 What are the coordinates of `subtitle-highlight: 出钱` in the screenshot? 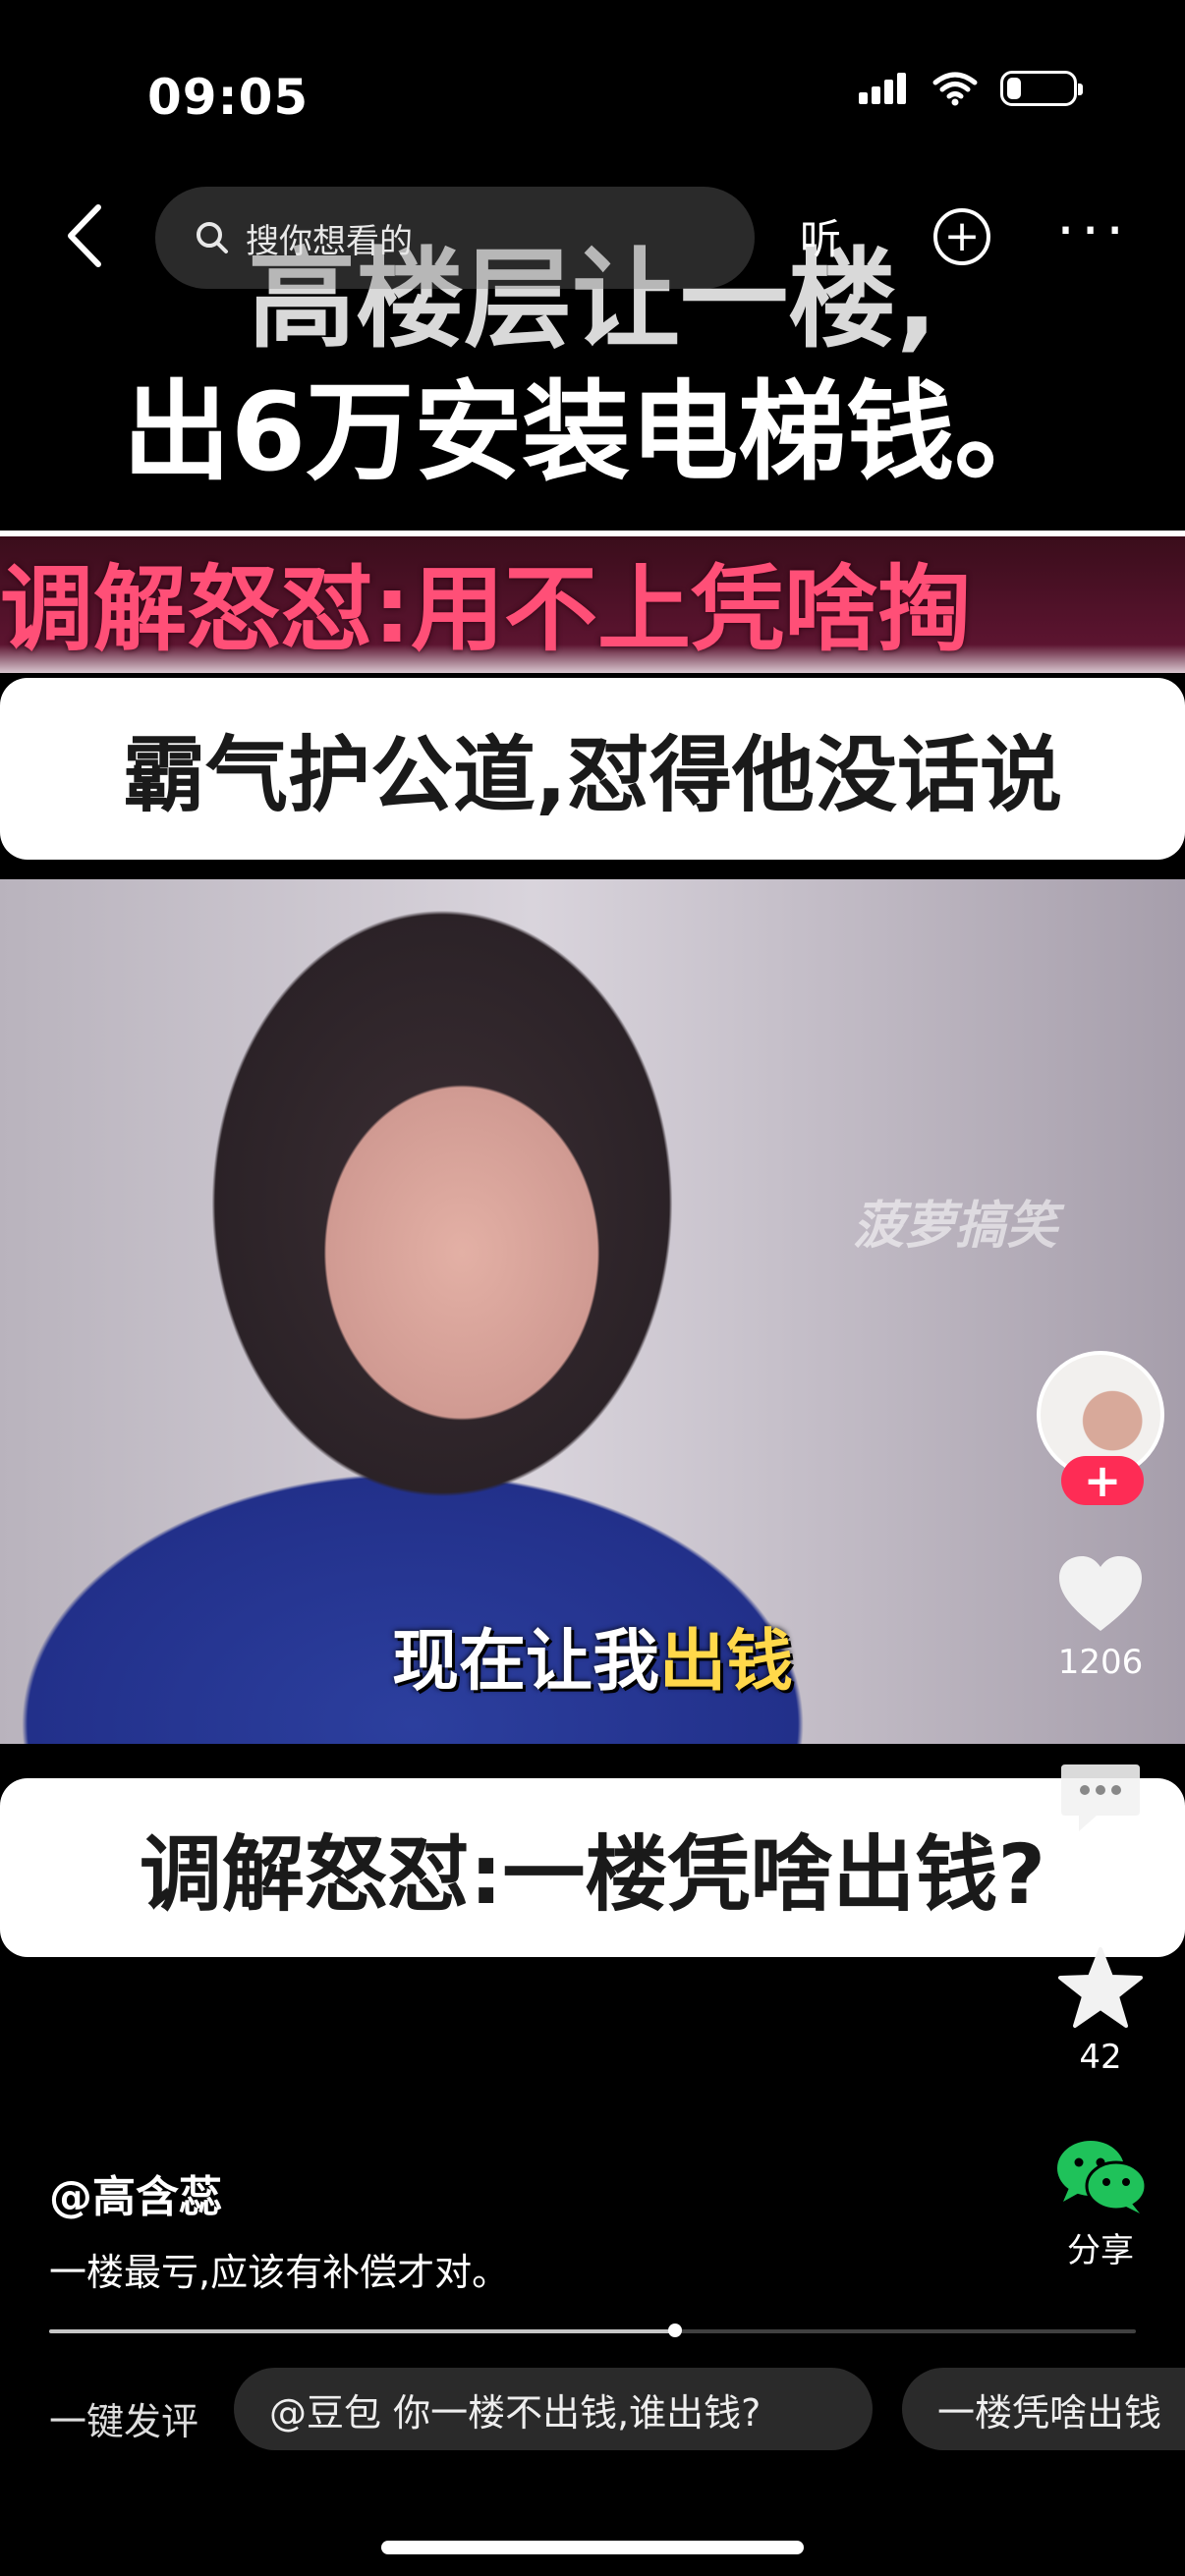 It's located at (726, 1662).